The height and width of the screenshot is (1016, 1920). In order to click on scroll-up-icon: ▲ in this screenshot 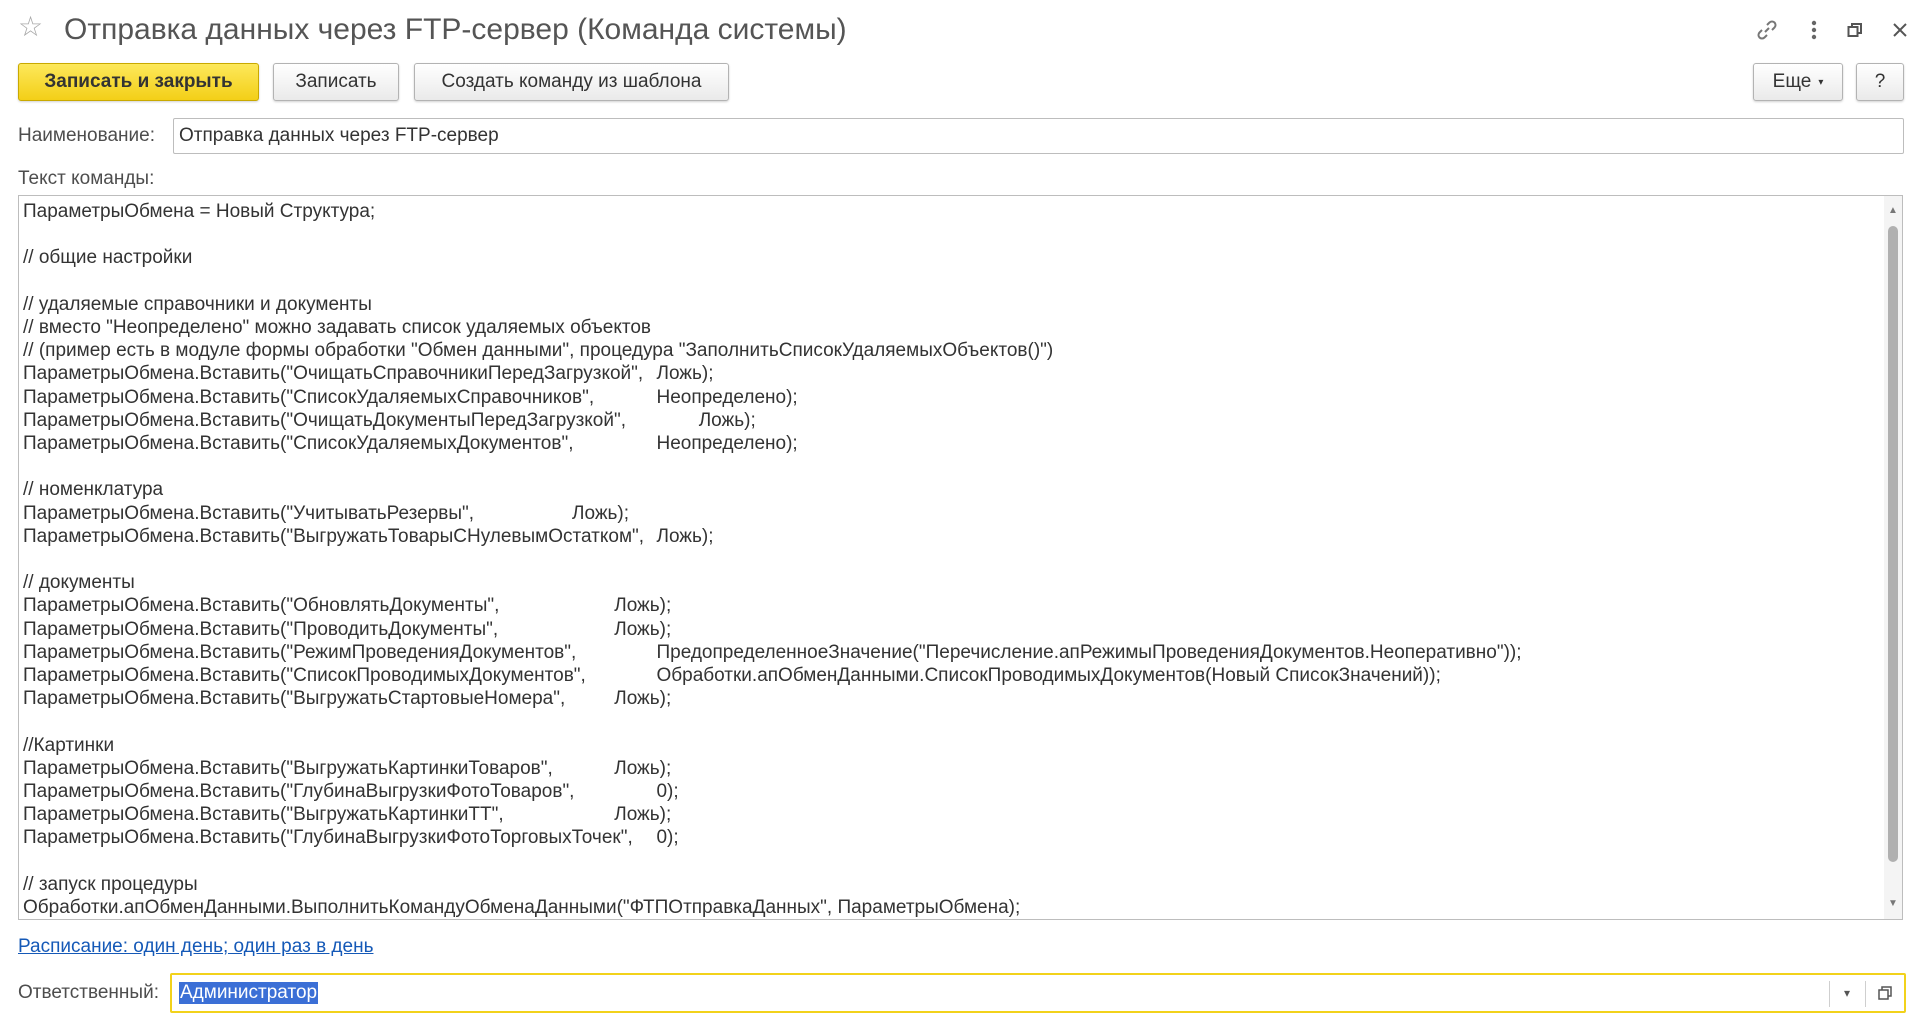, I will do `click(1893, 211)`.